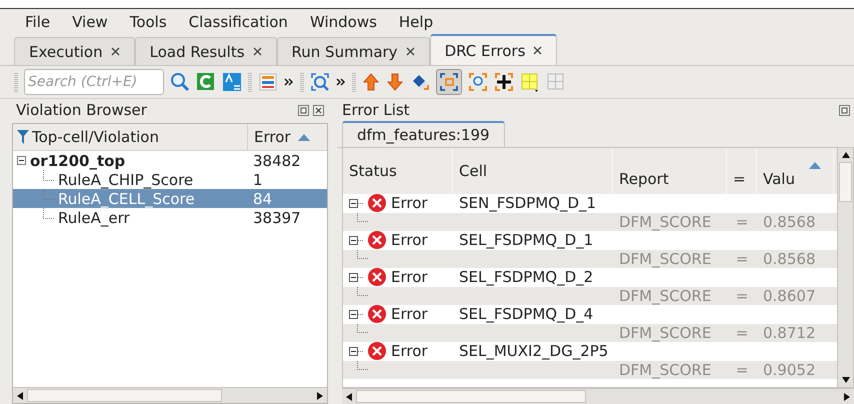 The image size is (854, 404). What do you see at coordinates (353, 51) in the screenshot?
I see `document-tab: Run Summary` at bounding box center [353, 51].